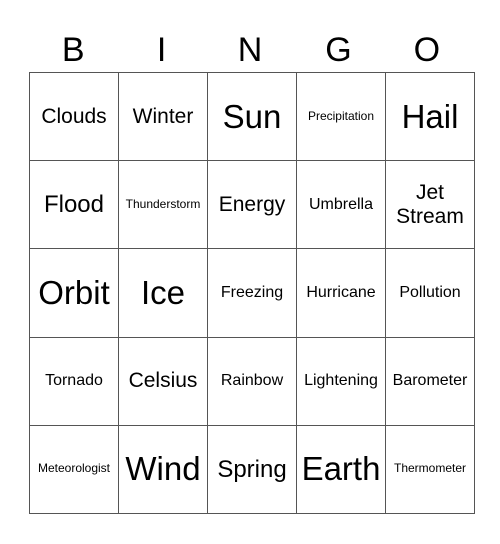 The width and height of the screenshot is (500, 544). Describe the element at coordinates (430, 381) in the screenshot. I see `bingo-cell: Barometer` at that location.